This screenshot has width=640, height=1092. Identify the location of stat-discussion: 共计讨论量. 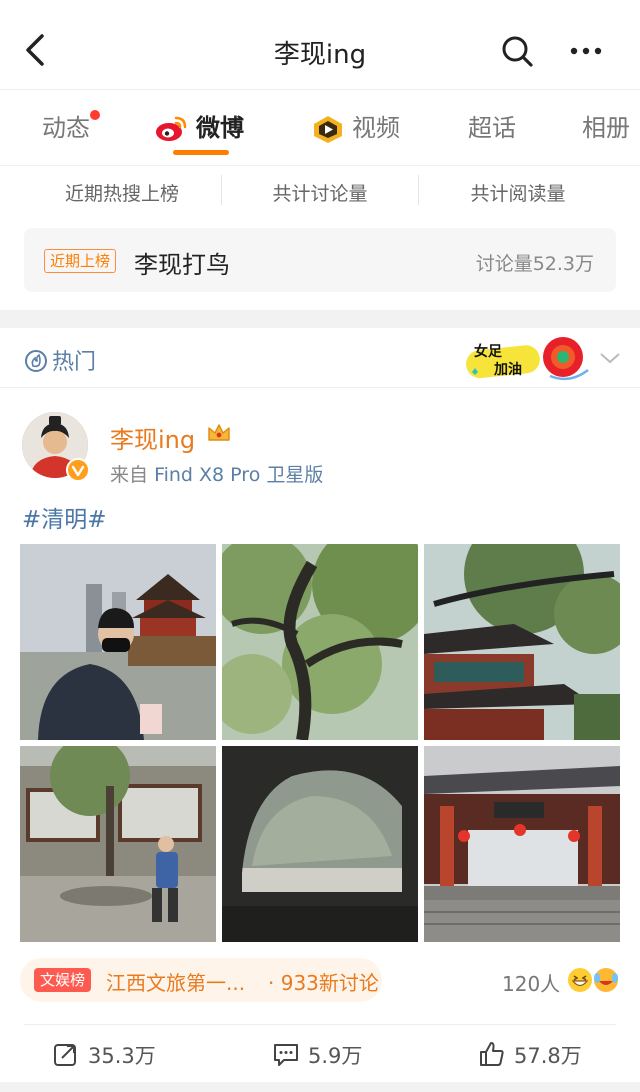
(320, 194).